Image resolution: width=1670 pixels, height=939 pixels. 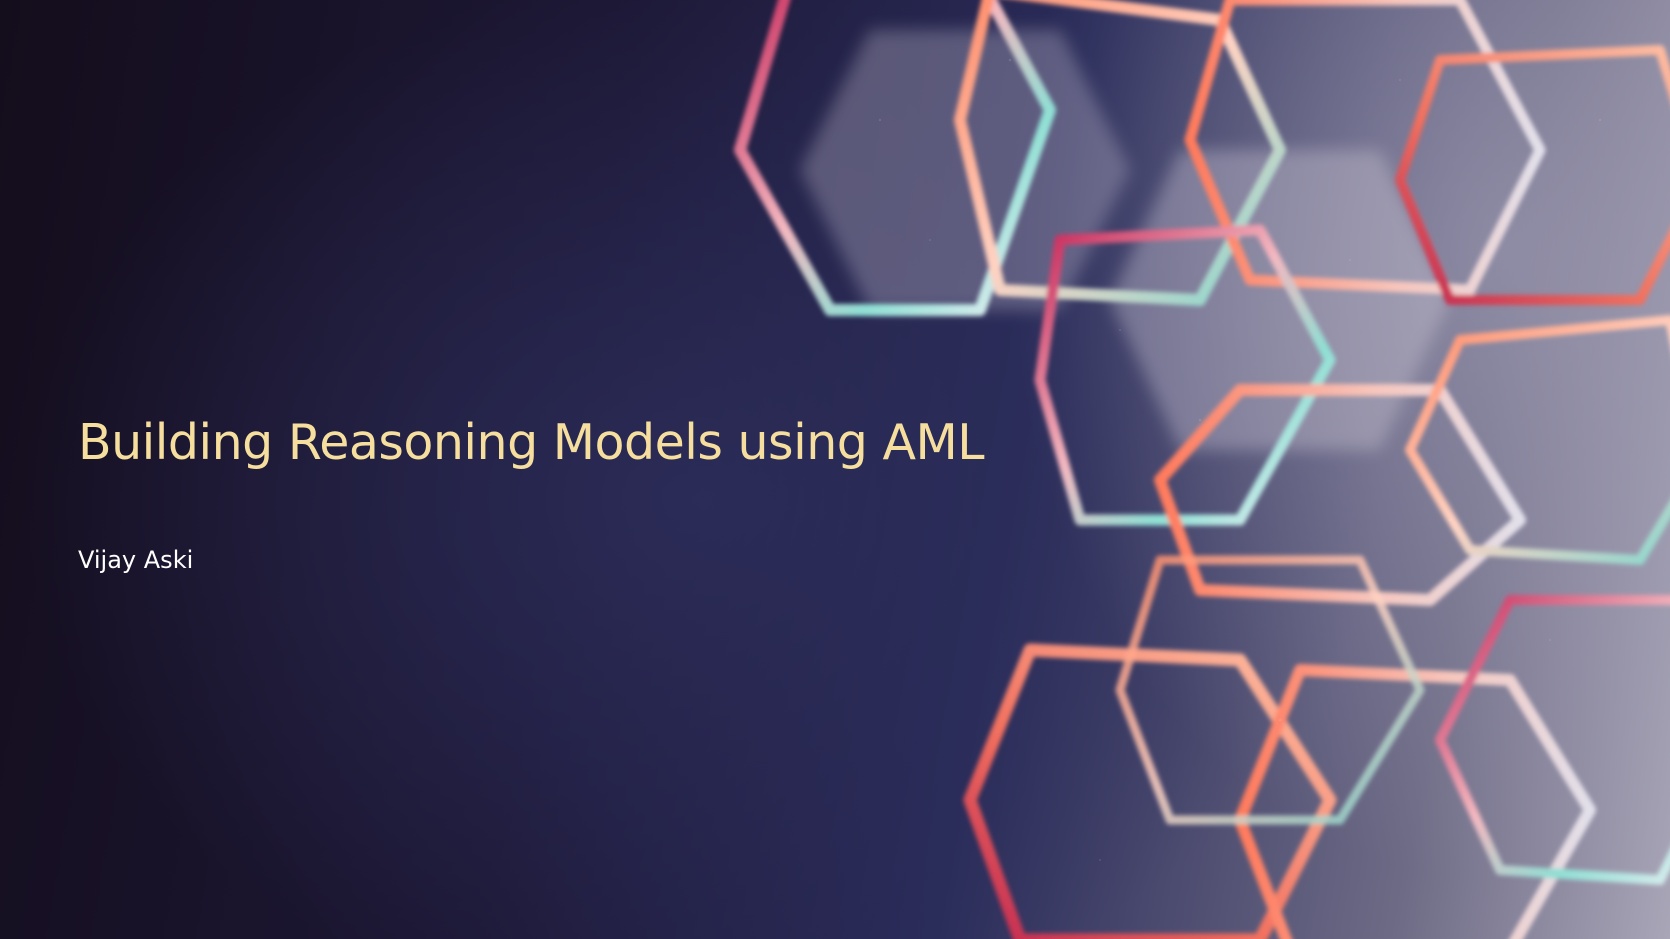 What do you see at coordinates (531, 442) in the screenshot?
I see `slide-title: Building Reasoning Models using AML` at bounding box center [531, 442].